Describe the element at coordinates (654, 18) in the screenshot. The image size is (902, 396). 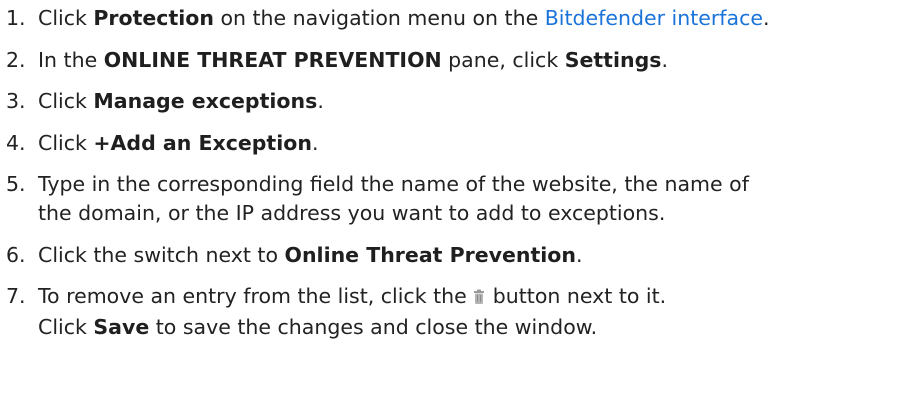
I see `bitdefender-interface-link: Bitdefender interface` at that location.